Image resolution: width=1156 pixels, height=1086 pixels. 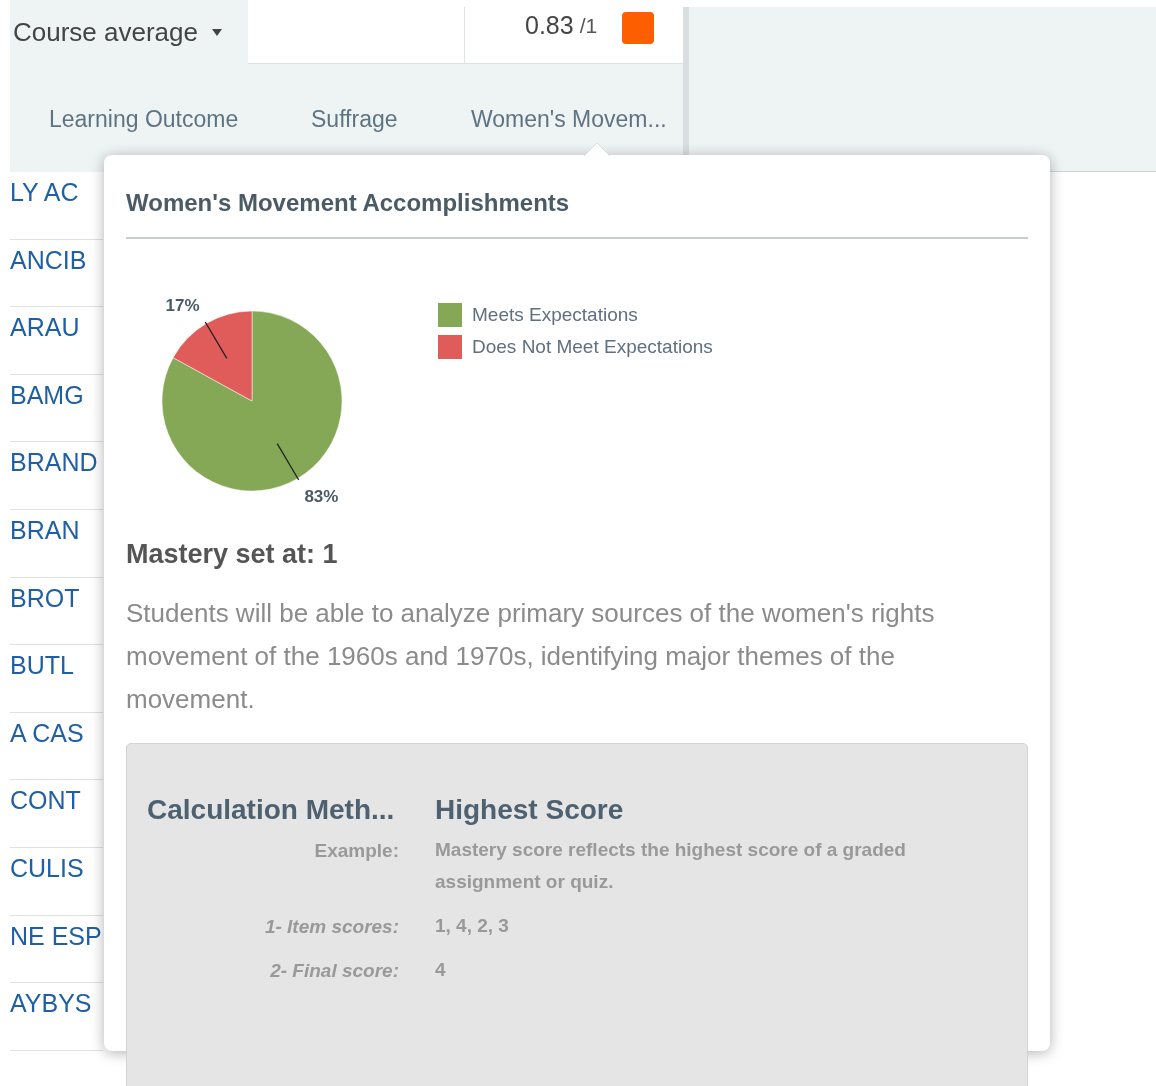 I want to click on calc-row-value: 4, so click(x=441, y=970).